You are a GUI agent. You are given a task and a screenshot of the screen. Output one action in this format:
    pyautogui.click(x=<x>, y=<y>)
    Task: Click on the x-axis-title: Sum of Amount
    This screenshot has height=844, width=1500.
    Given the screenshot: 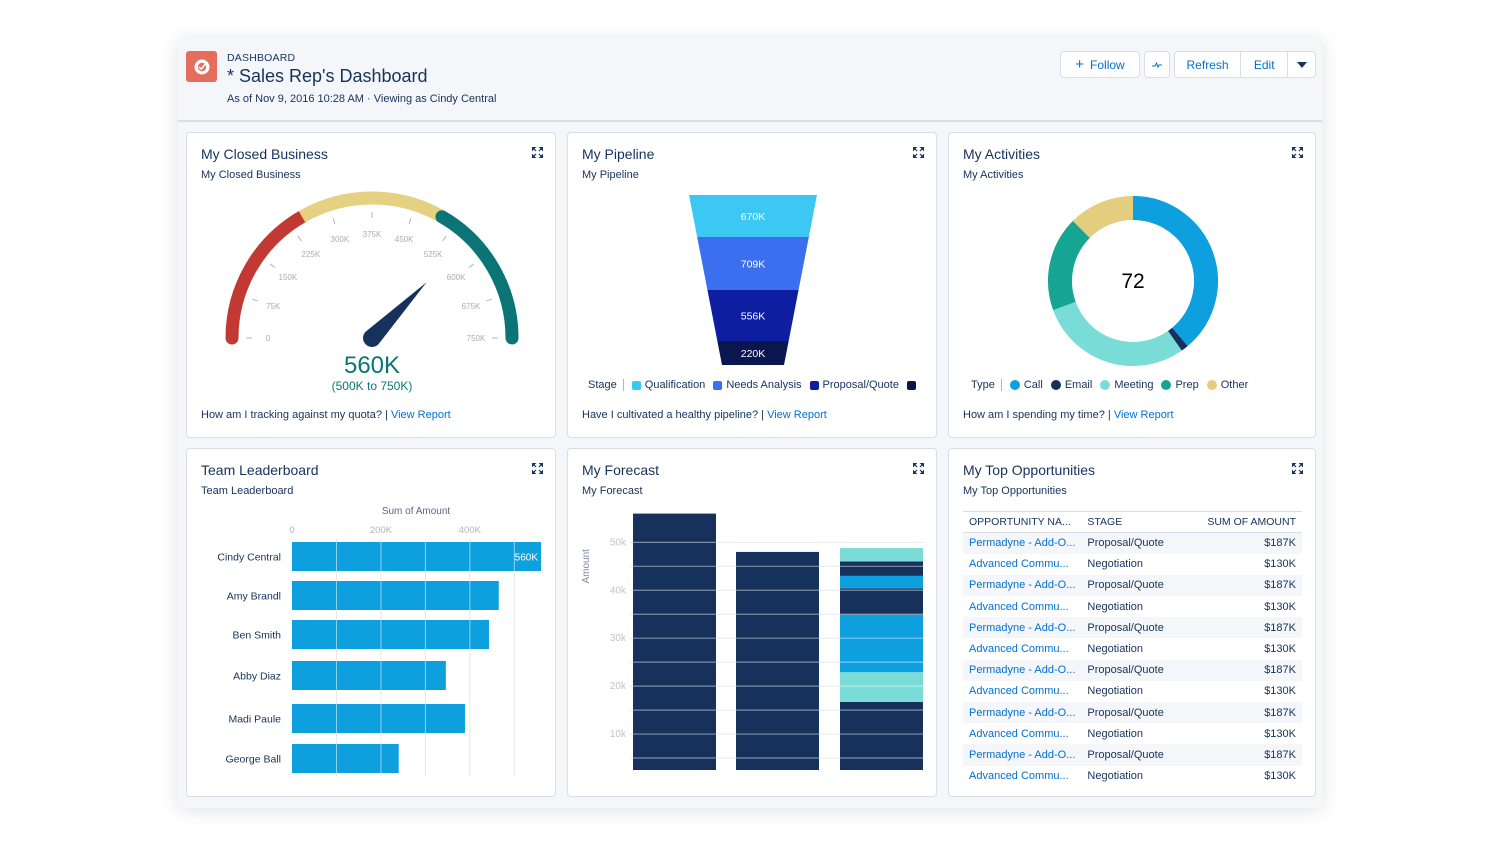 What is the action you would take?
    pyautogui.click(x=416, y=511)
    